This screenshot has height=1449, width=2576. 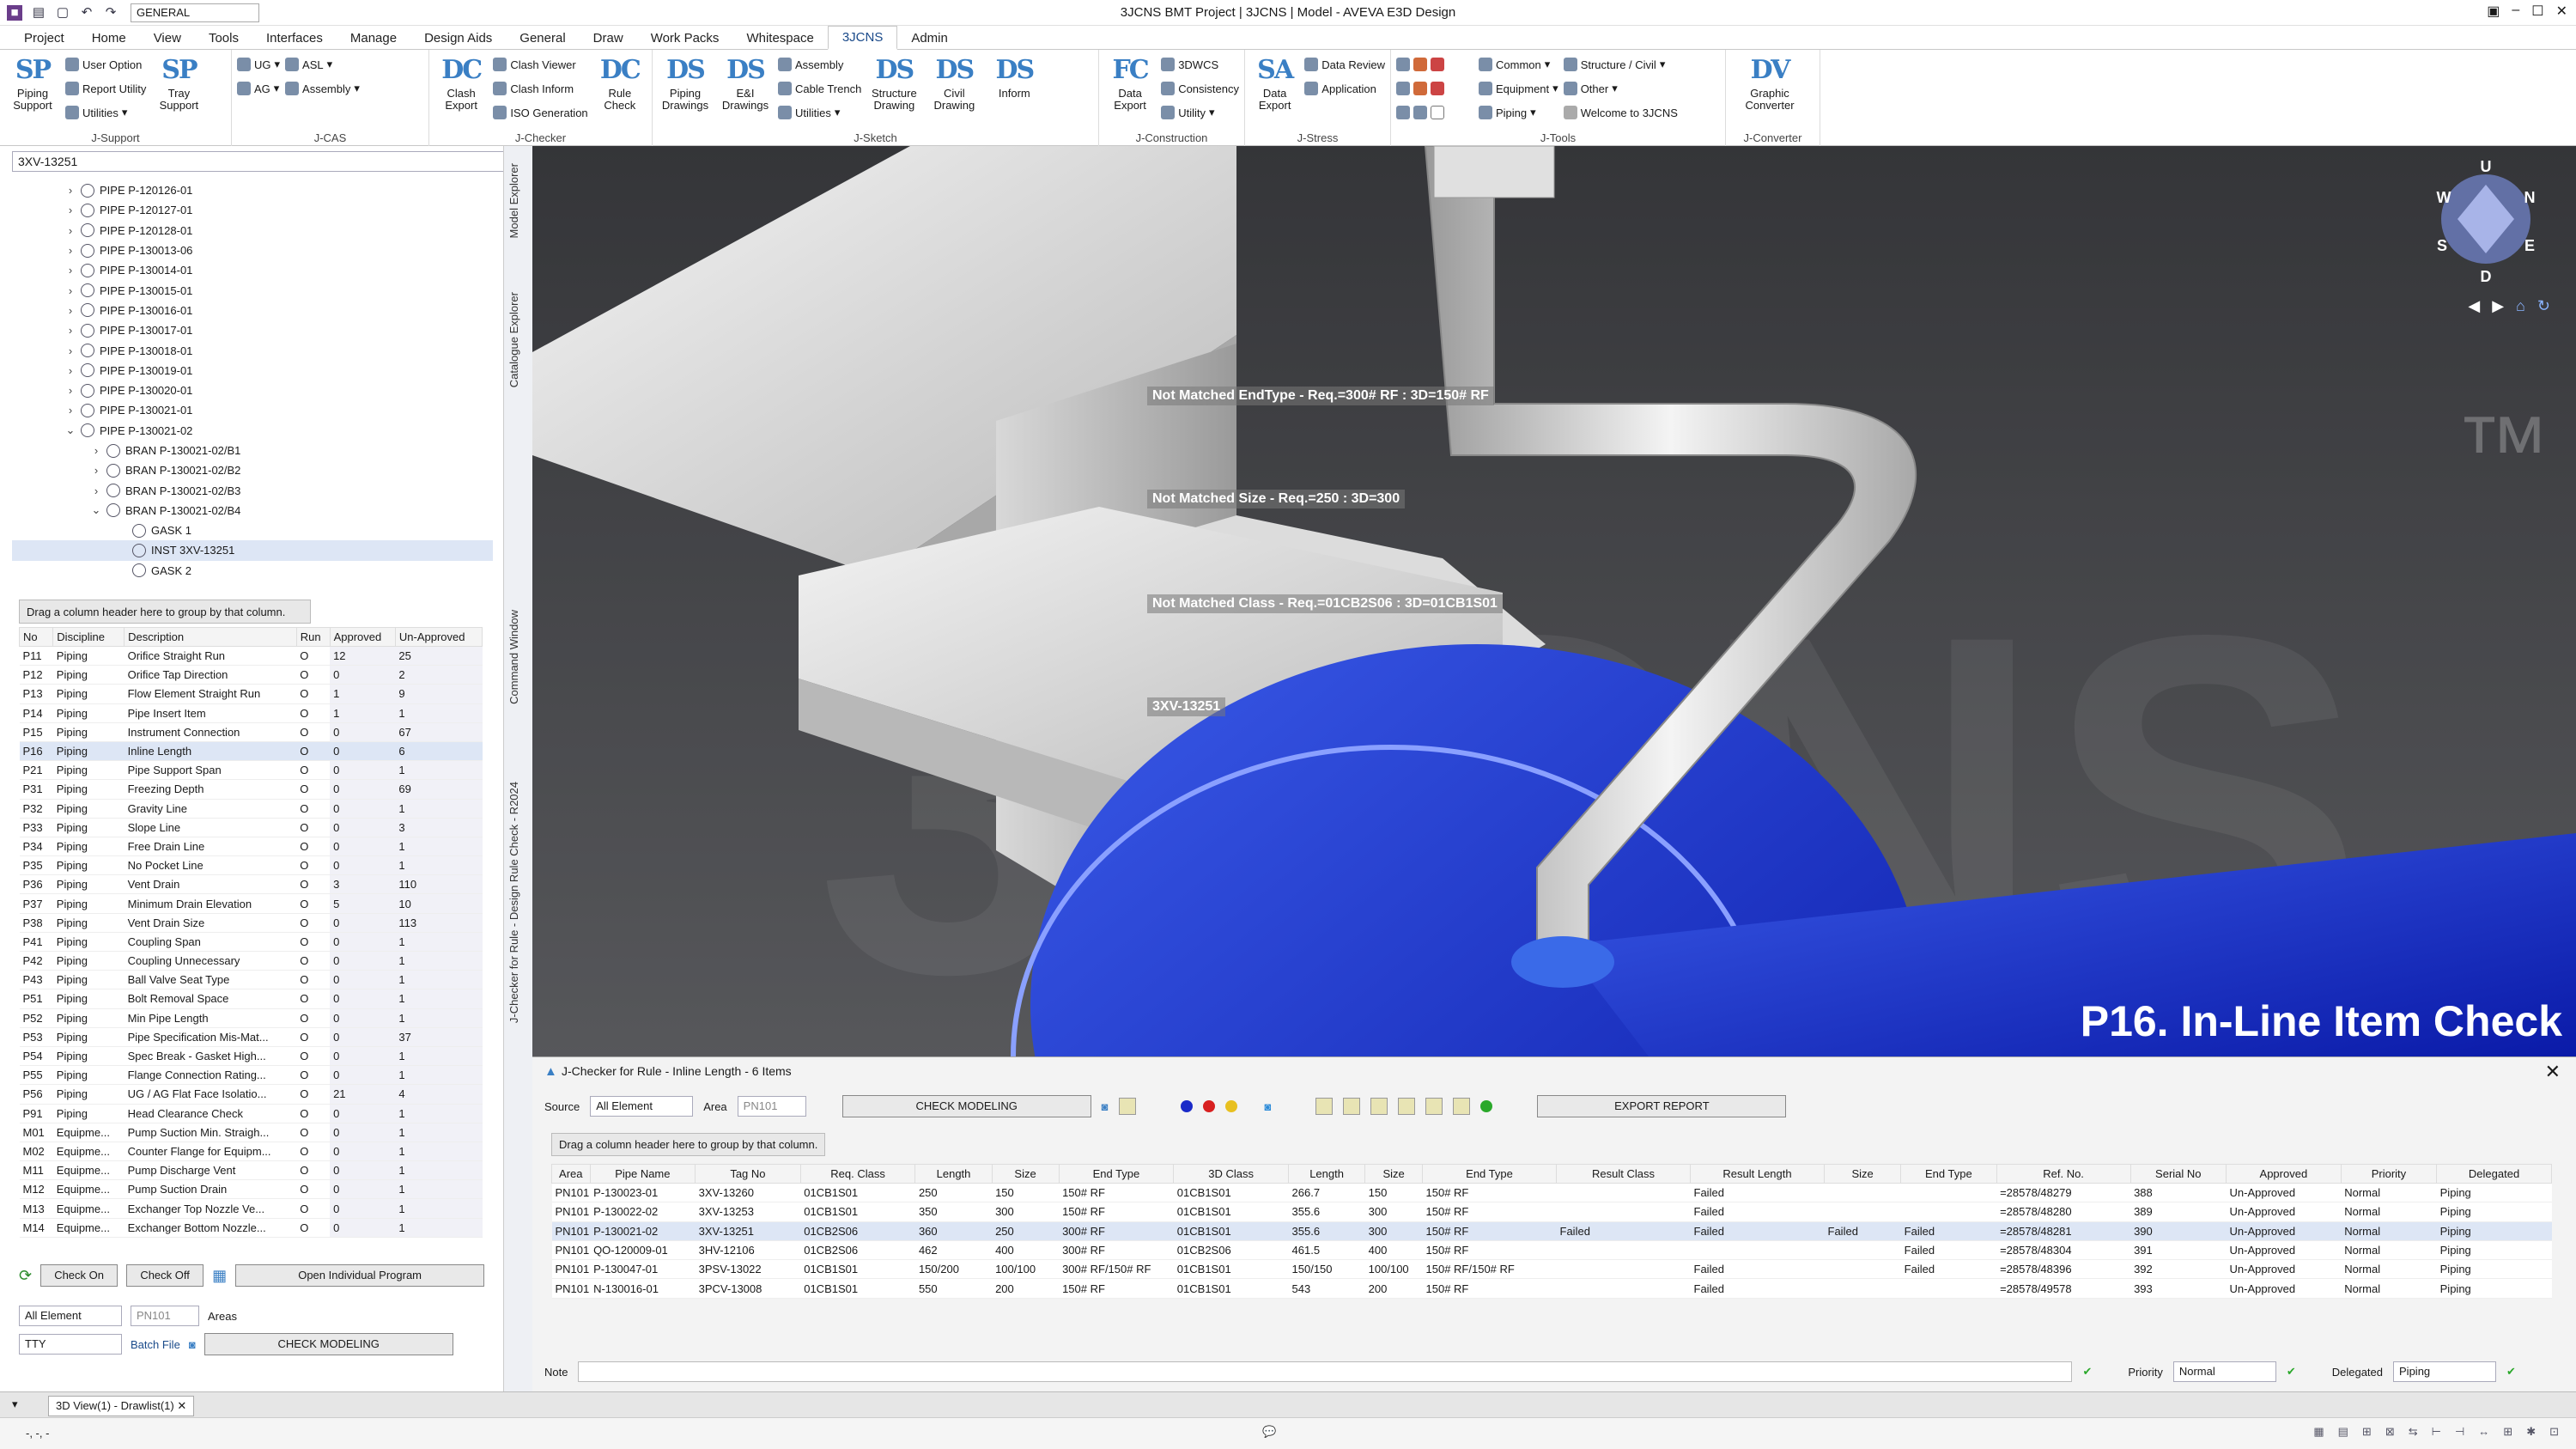 What do you see at coordinates (543, 38) in the screenshot?
I see `tab-general: General` at bounding box center [543, 38].